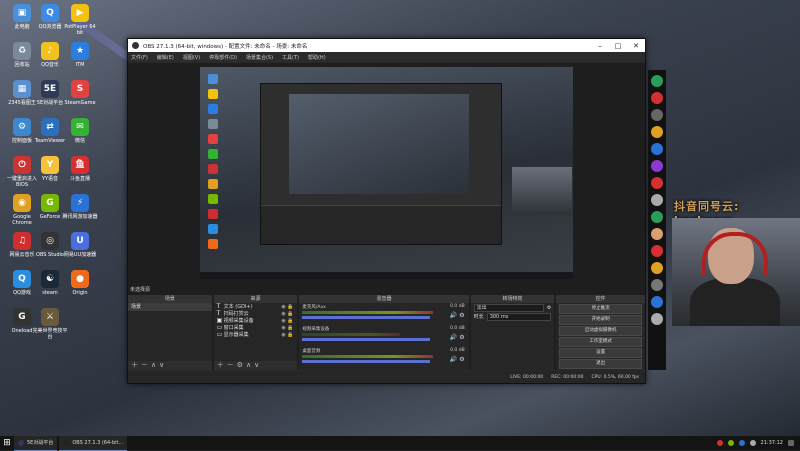 The width and height of the screenshot is (800, 451). I want to click on no-source-selected-label: 未选择源, so click(140, 290).